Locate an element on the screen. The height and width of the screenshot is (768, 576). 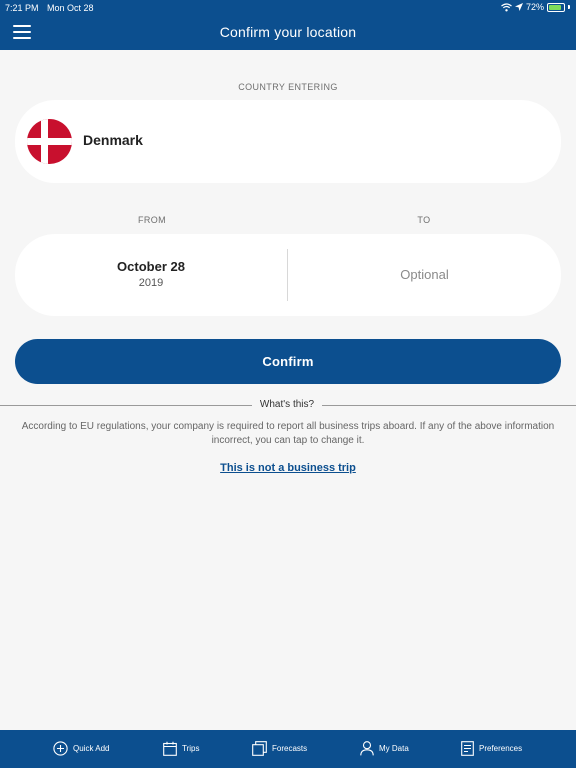
battery-percent: 72% is located at coordinates (534, 7).